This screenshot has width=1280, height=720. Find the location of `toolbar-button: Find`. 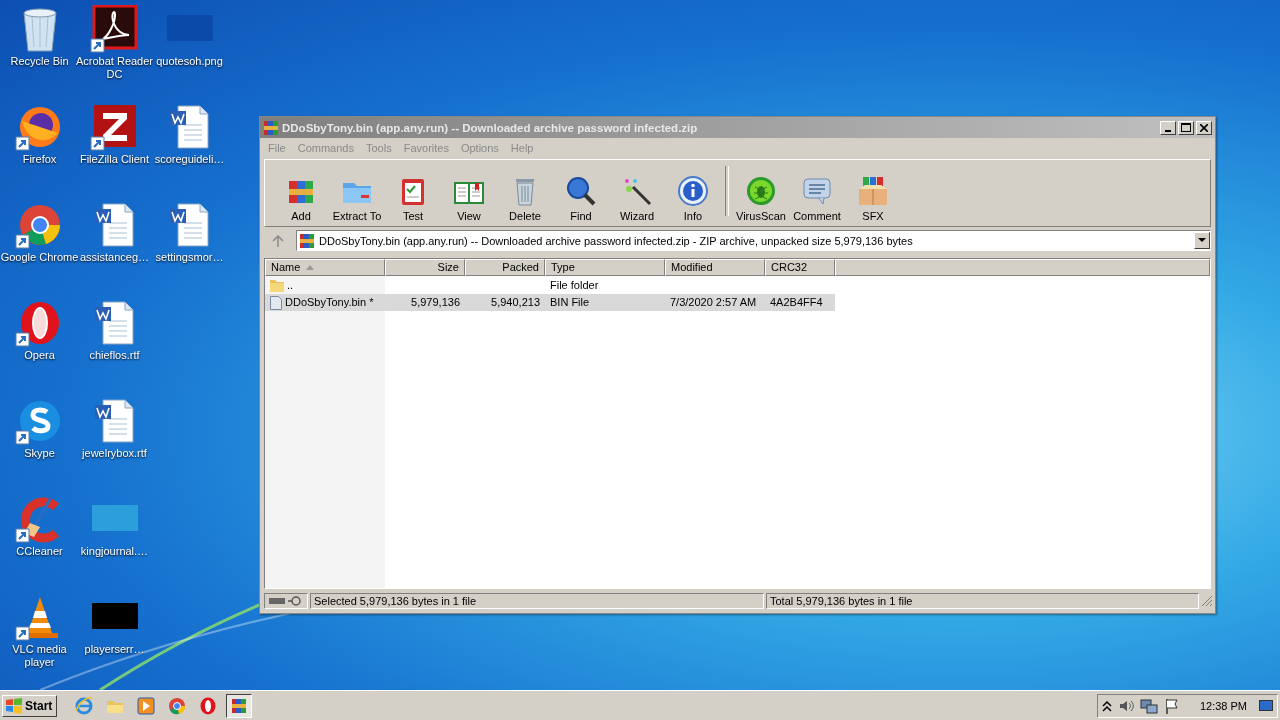

toolbar-button: Find is located at coordinates (581, 198).